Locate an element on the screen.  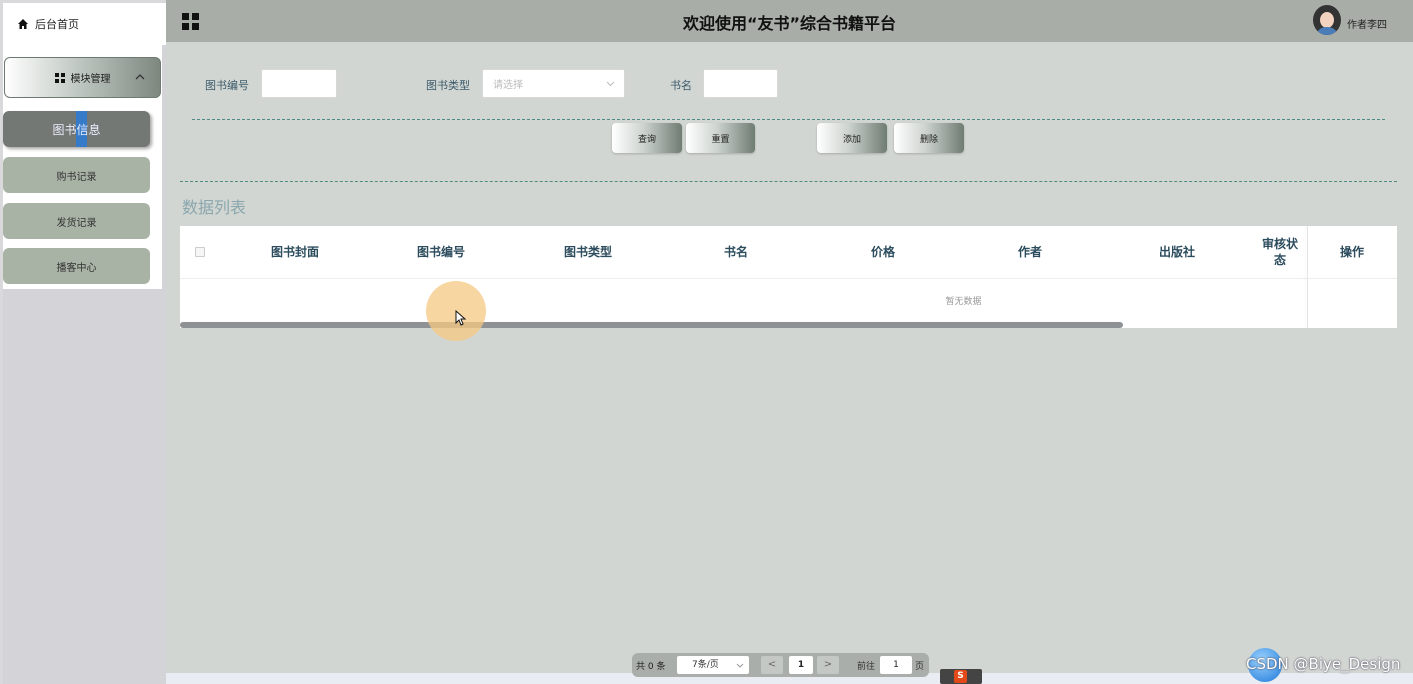
watermark-text: CSDN @Biye_Design is located at coordinates (1323, 664).